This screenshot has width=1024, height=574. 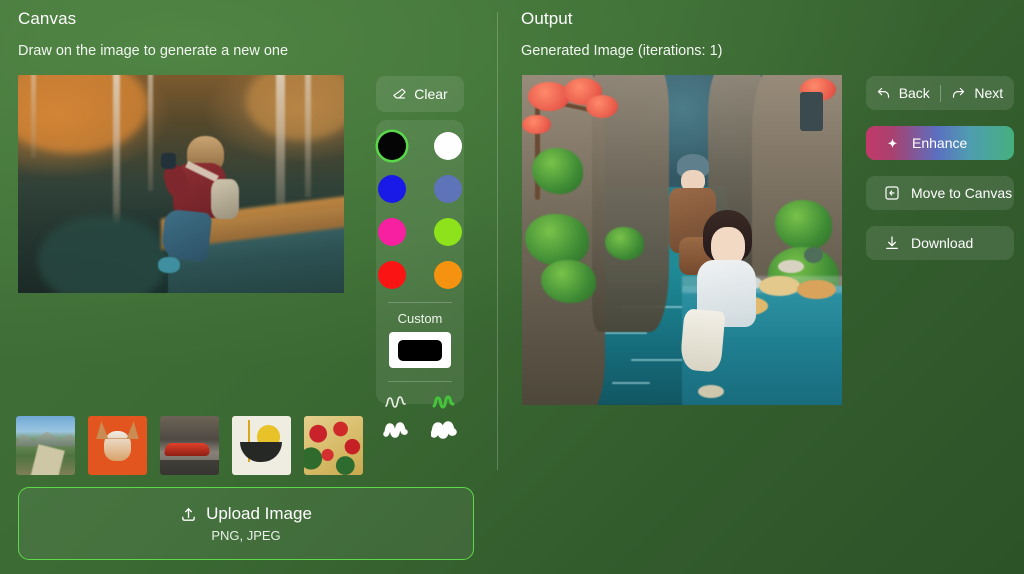 I want to click on custom-color-picker, so click(x=420, y=350).